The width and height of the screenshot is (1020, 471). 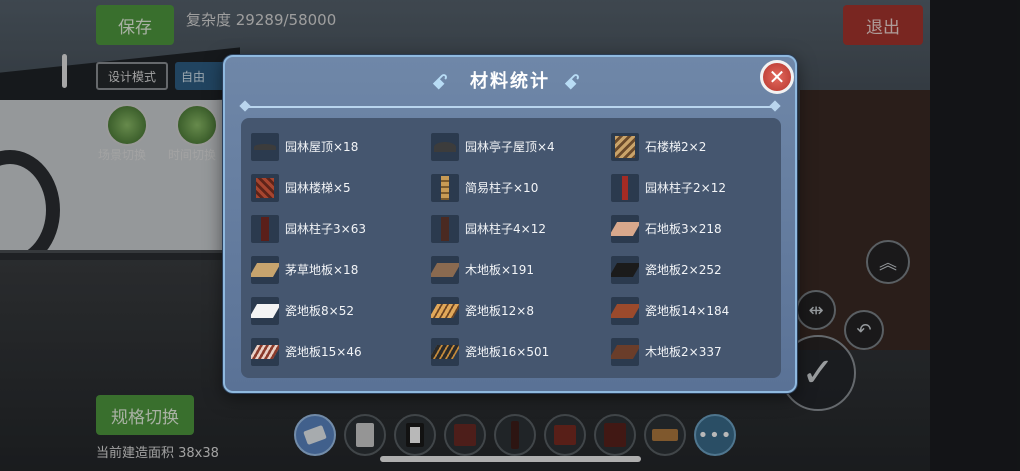 I want to click on dialog-title: 材料统计, so click(x=510, y=81).